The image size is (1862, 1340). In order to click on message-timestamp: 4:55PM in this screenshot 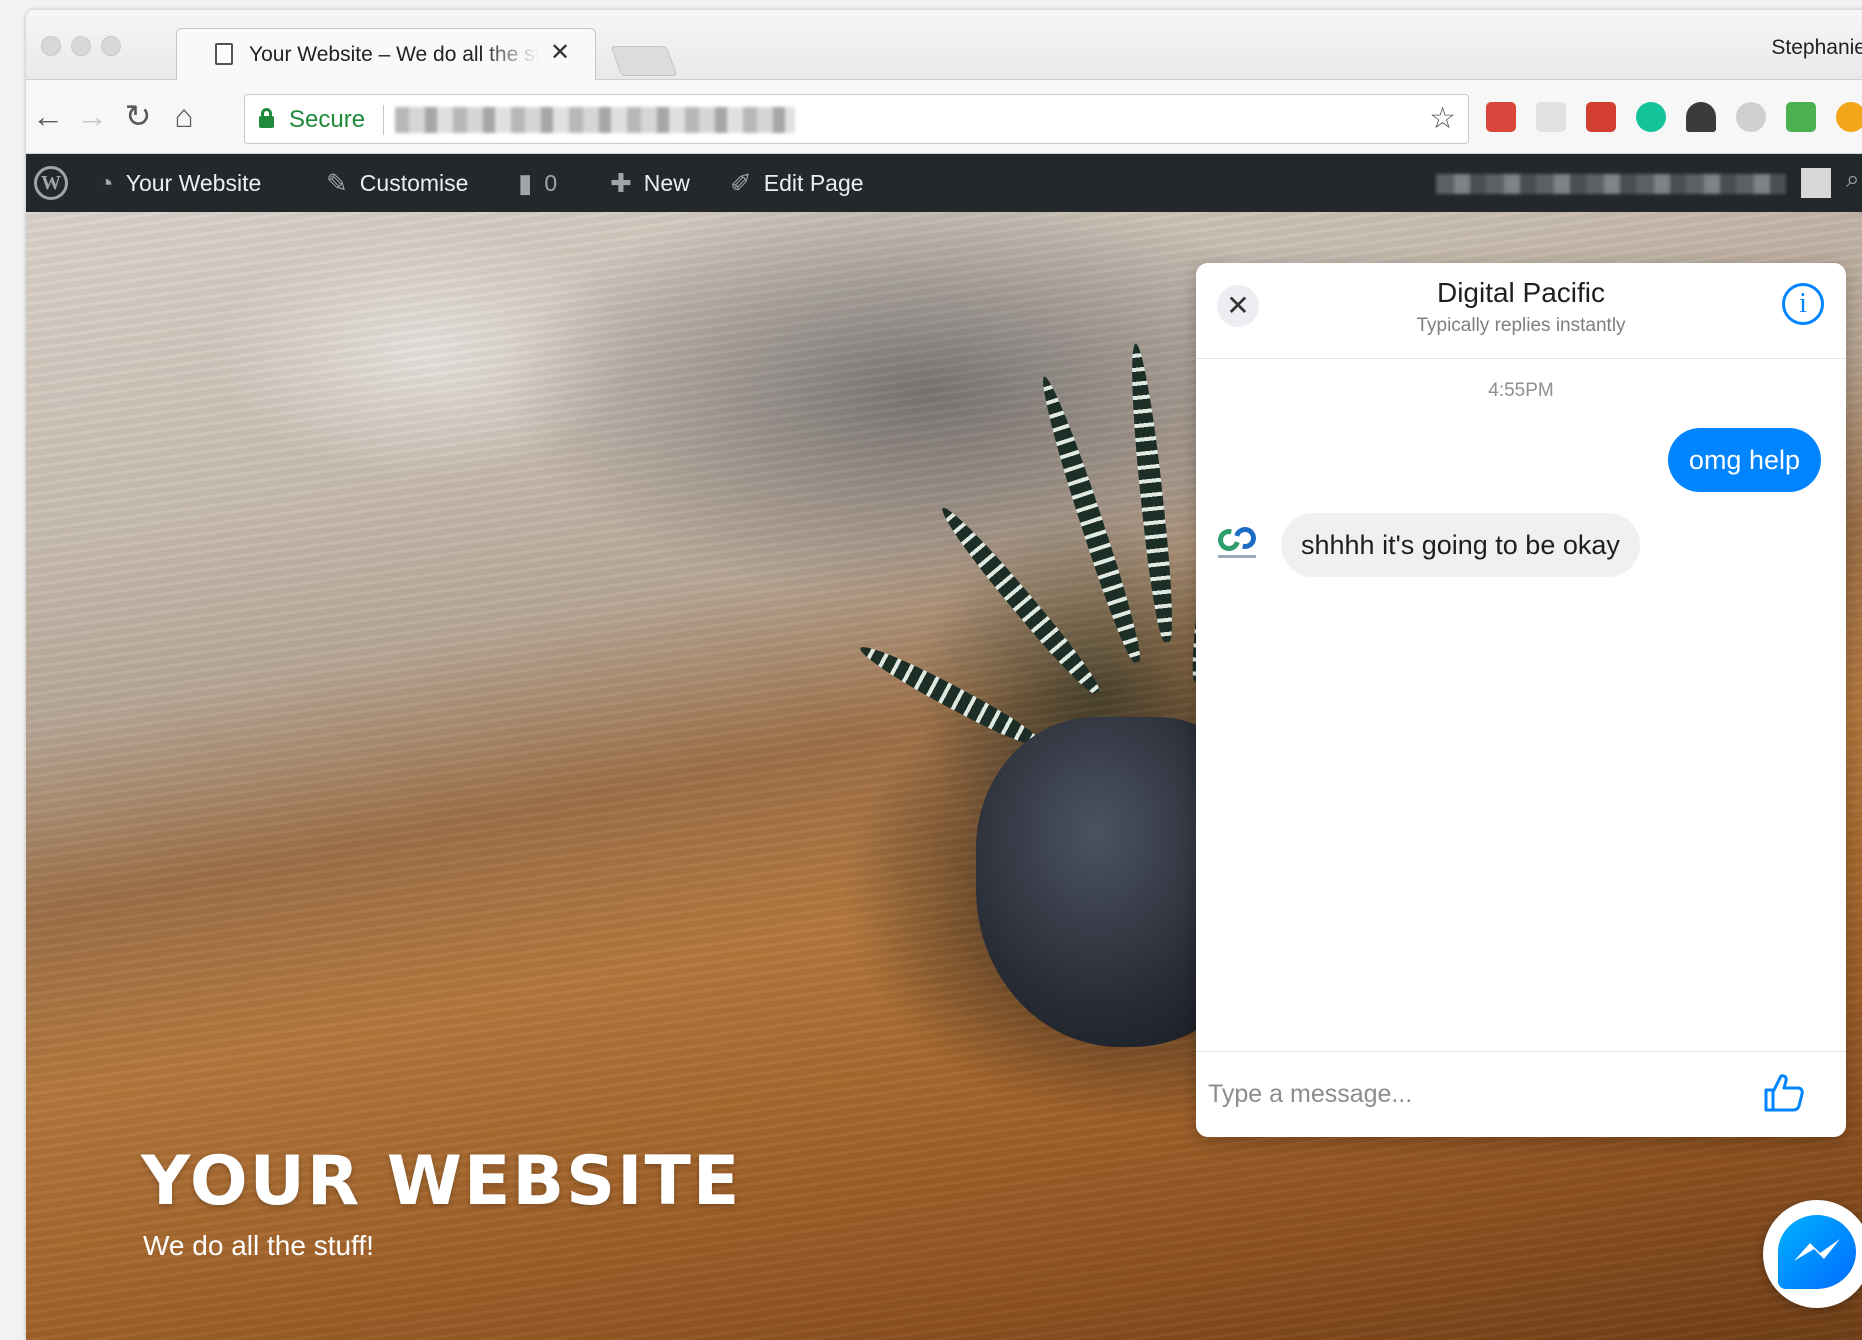, I will do `click(1521, 390)`.